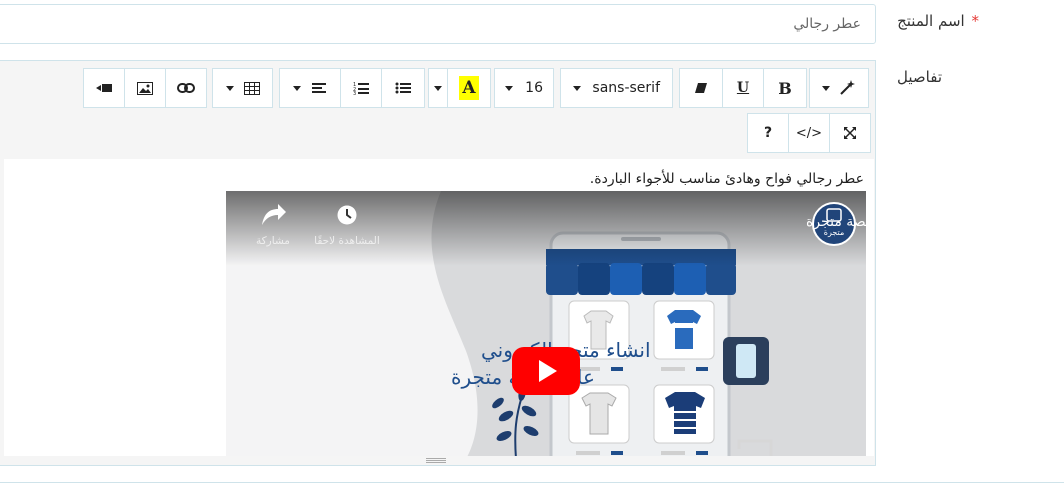 The image size is (1064, 484). Describe the element at coordinates (251, 88) in the screenshot. I see `table-icon` at that location.